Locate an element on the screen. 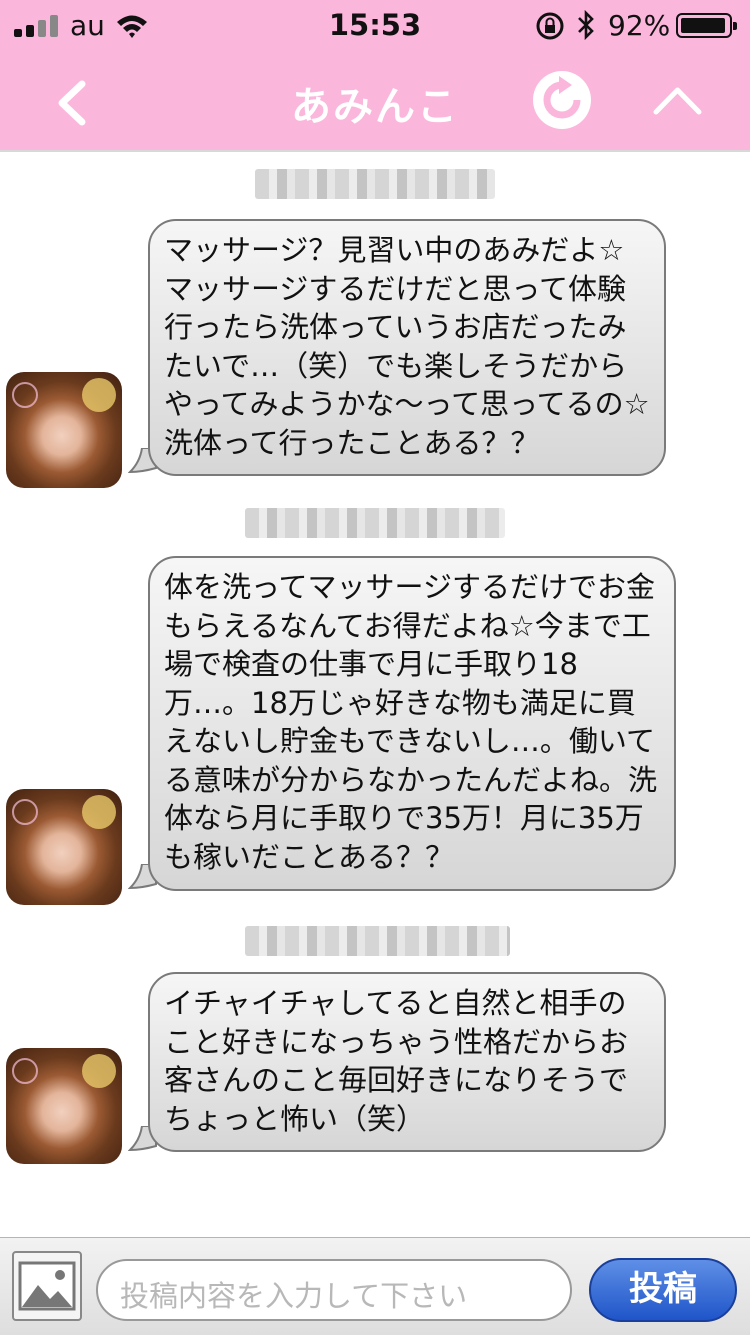 This screenshot has width=750, height=1335. chevron-up-icon is located at coordinates (677, 100).